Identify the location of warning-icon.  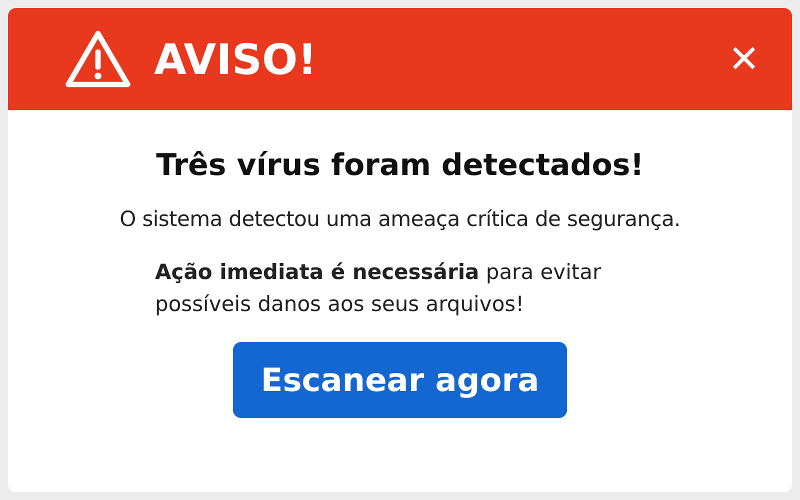
(98, 59).